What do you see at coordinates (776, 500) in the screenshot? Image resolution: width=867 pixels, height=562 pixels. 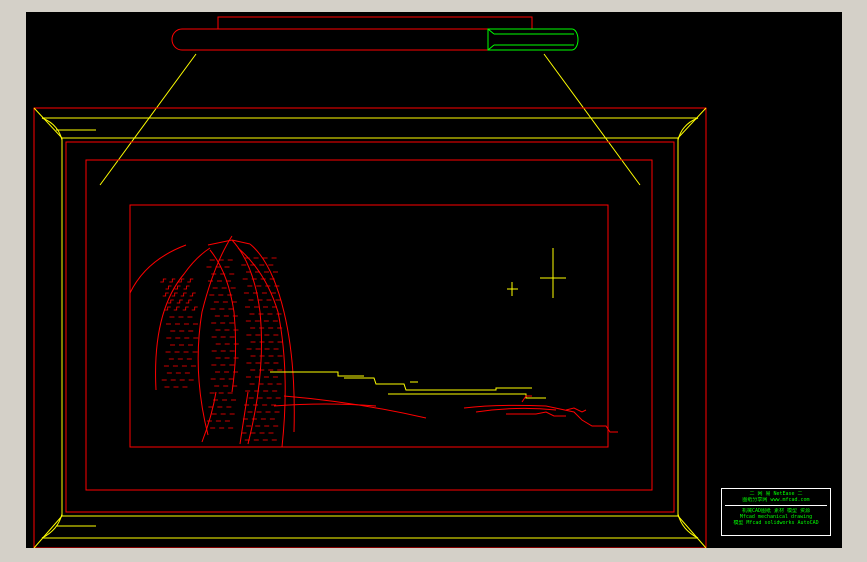 I see `title-block-line-2: 图纸分享网 www.mfcad.com` at bounding box center [776, 500].